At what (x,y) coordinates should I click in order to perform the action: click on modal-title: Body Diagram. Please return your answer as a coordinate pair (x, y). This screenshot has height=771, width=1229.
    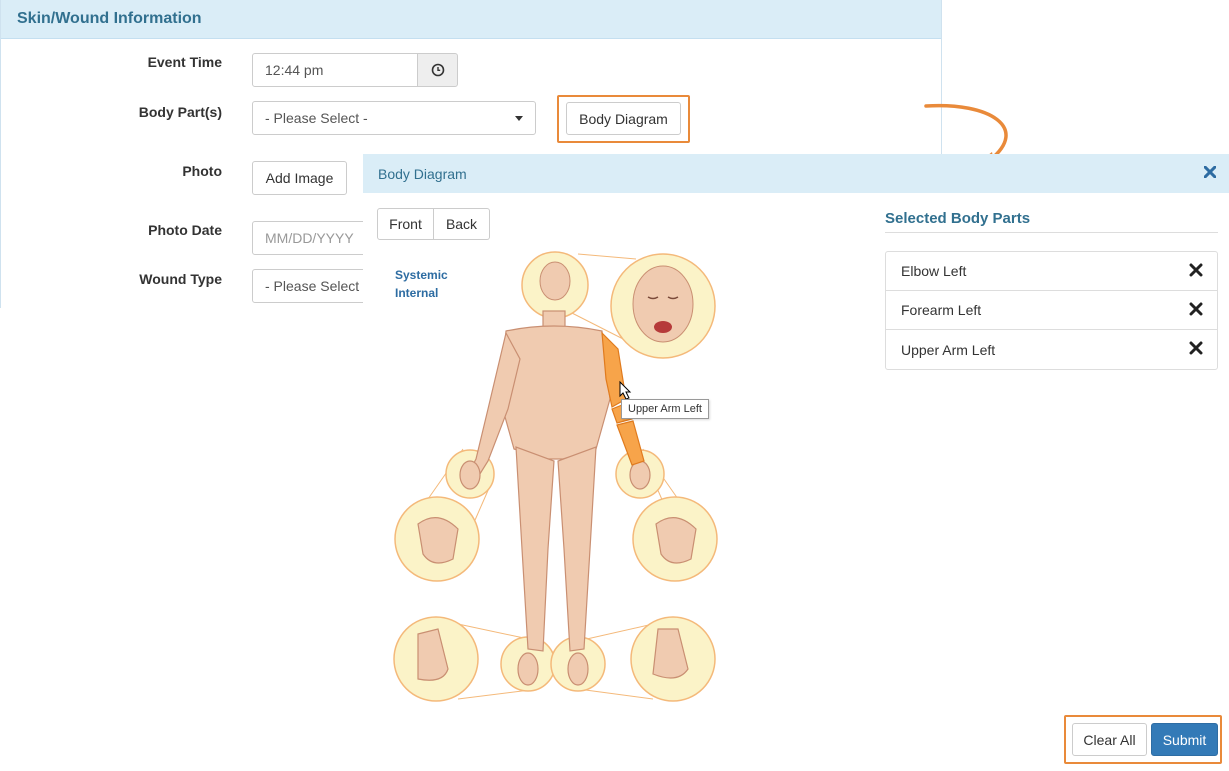
    Looking at the image, I should click on (422, 173).